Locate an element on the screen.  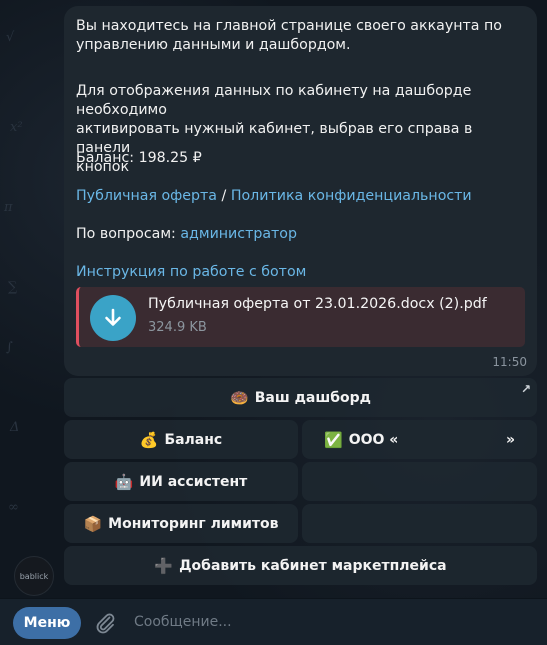
ai-assistant-button: 🤖 ИИ ассистент is located at coordinates (181, 481).